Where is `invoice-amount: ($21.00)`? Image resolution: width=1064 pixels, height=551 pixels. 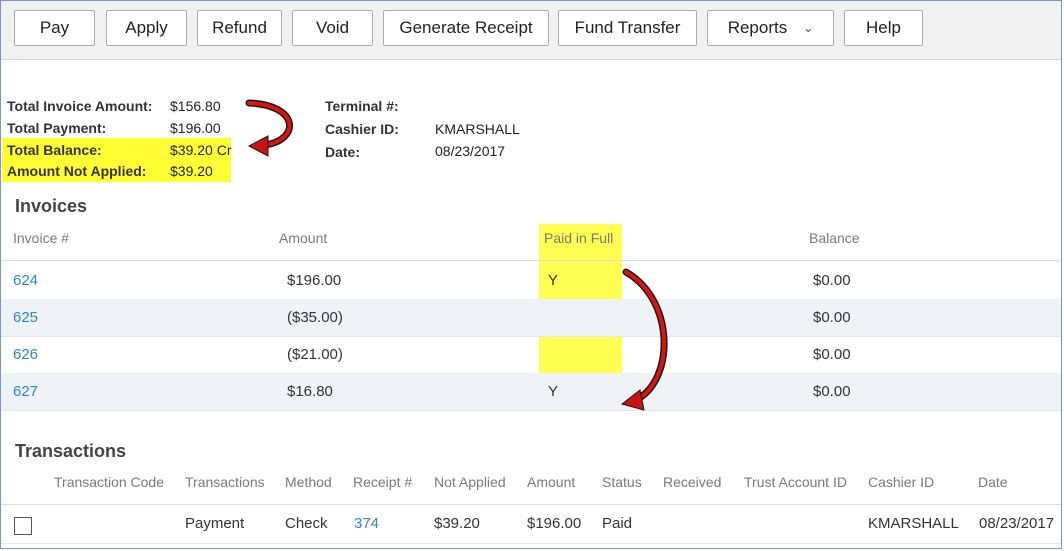
invoice-amount: ($21.00) is located at coordinates (315, 354).